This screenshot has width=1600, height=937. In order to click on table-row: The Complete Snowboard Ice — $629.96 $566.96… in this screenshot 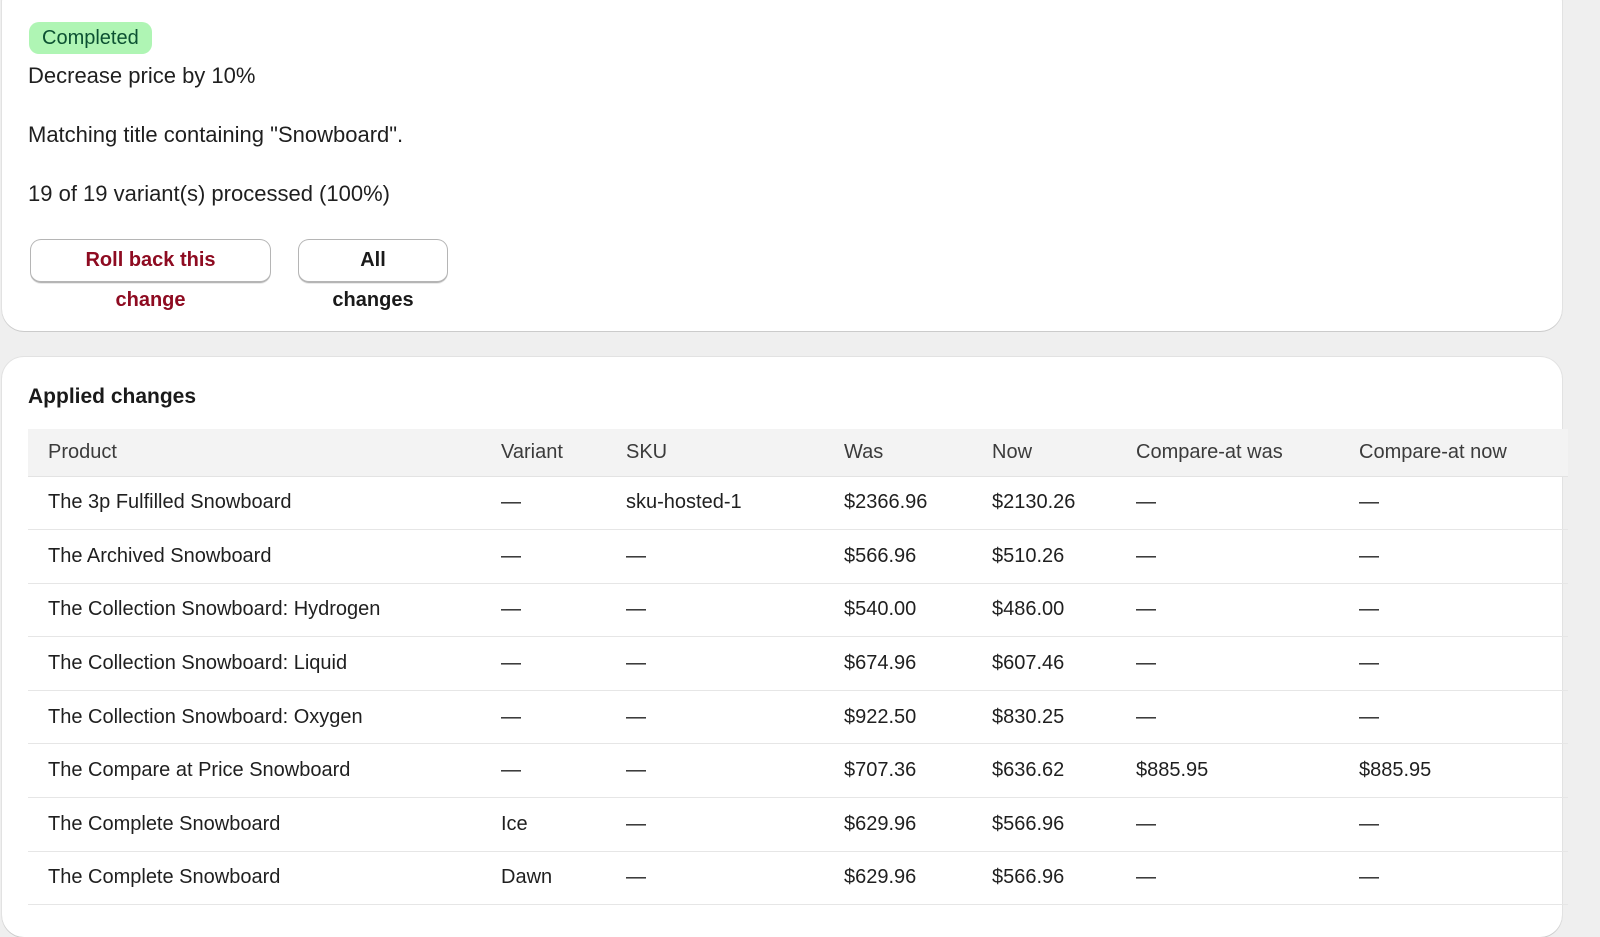, I will do `click(798, 824)`.